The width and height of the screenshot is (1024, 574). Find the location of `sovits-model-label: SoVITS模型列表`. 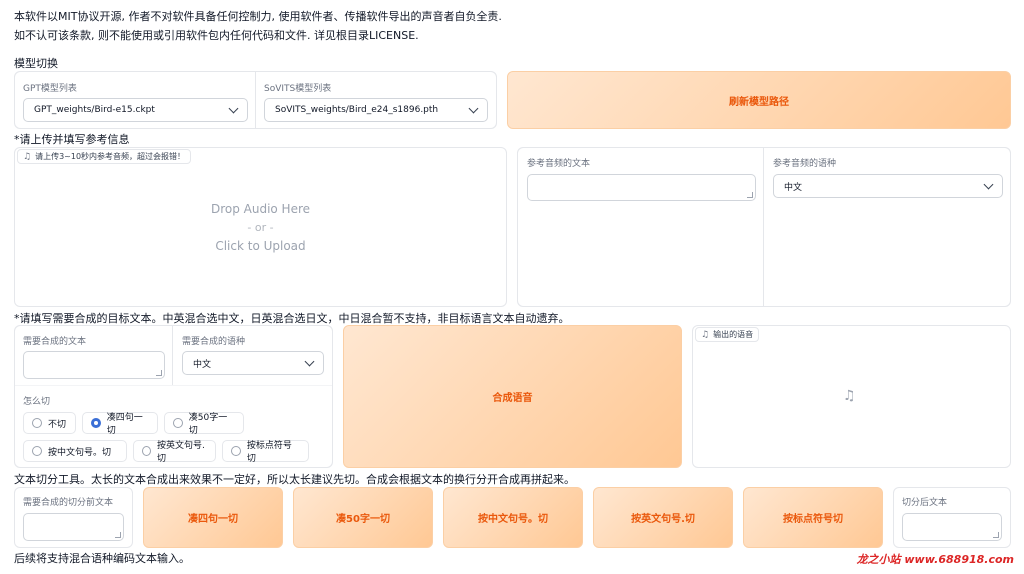

sovits-model-label: SoVITS模型列表 is located at coordinates (298, 89).